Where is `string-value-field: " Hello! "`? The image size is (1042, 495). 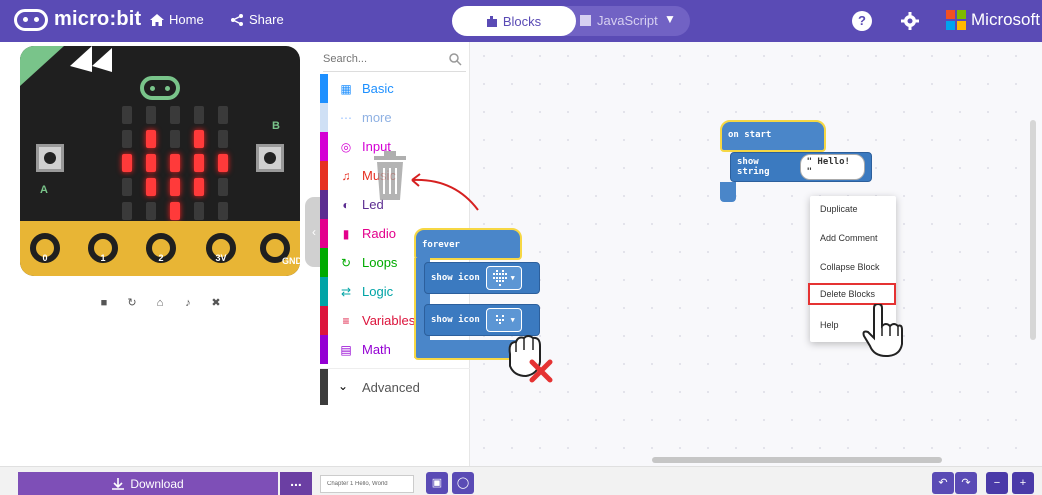 string-value-field: " Hello! " is located at coordinates (832, 167).